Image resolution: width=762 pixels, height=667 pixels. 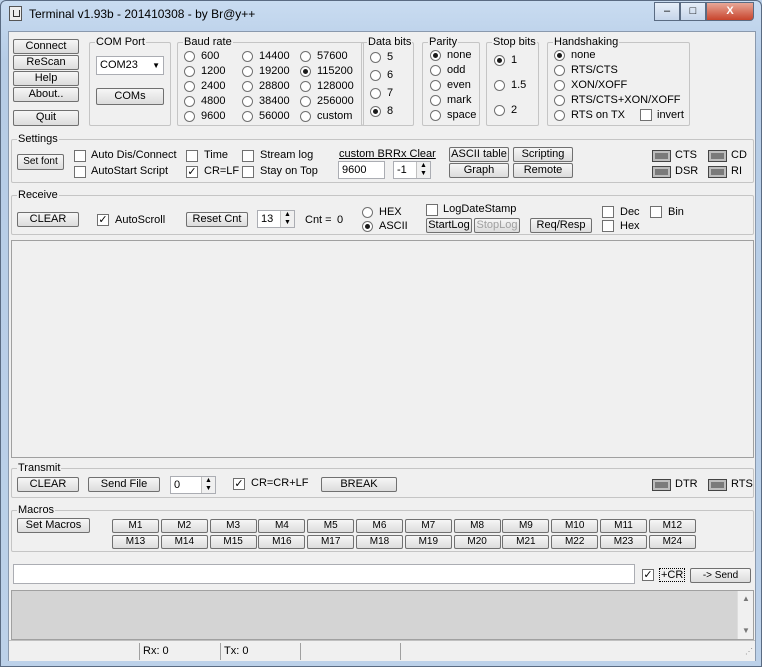 I want to click on output-area: ▲ ▼, so click(x=382, y=615).